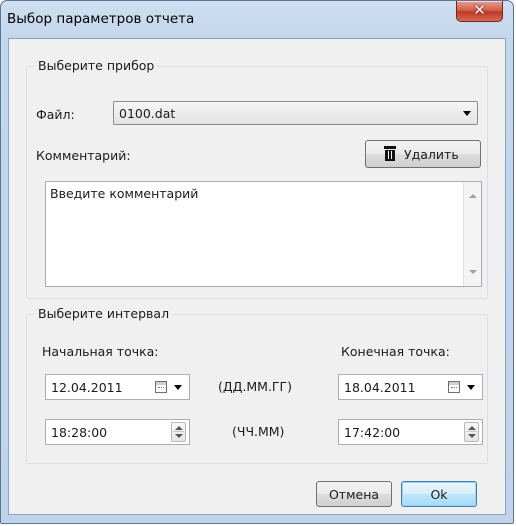 Image resolution: width=516 pixels, height=526 pixels. I want to click on start-date-picker: 12.04.2011, so click(117, 387).